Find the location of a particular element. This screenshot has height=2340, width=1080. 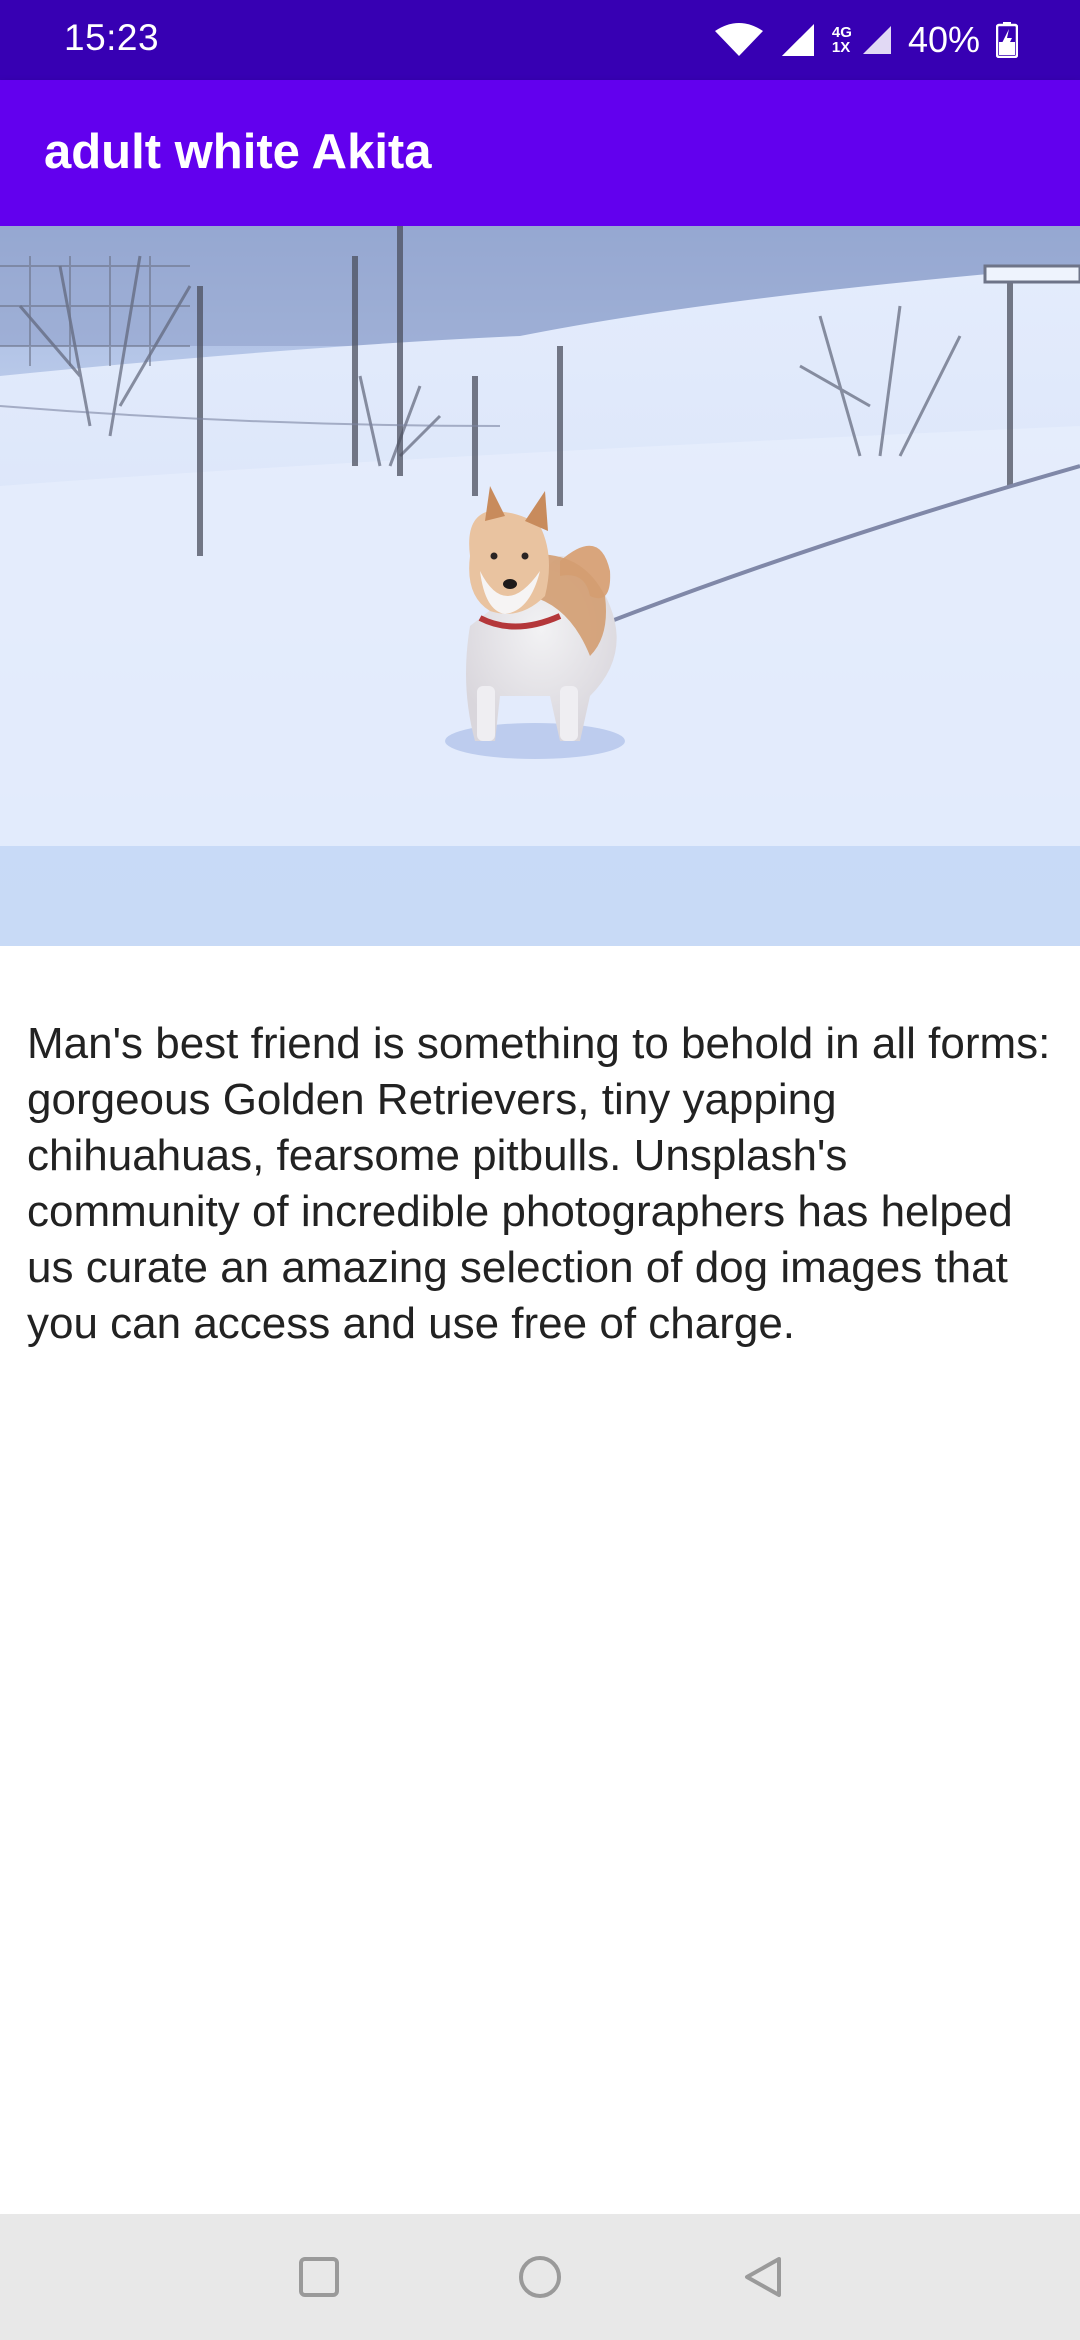

page-title: adult white Akita is located at coordinates (238, 152).